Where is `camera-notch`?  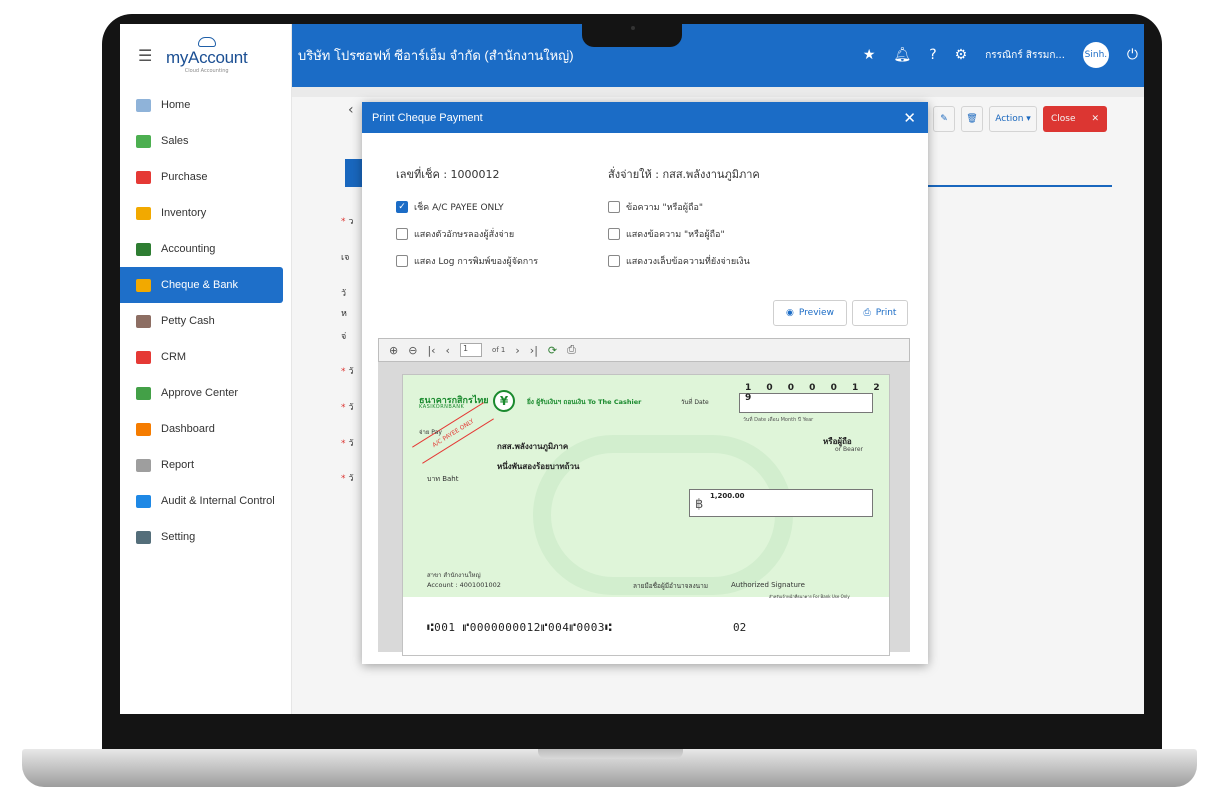
camera-notch is located at coordinates (632, 30).